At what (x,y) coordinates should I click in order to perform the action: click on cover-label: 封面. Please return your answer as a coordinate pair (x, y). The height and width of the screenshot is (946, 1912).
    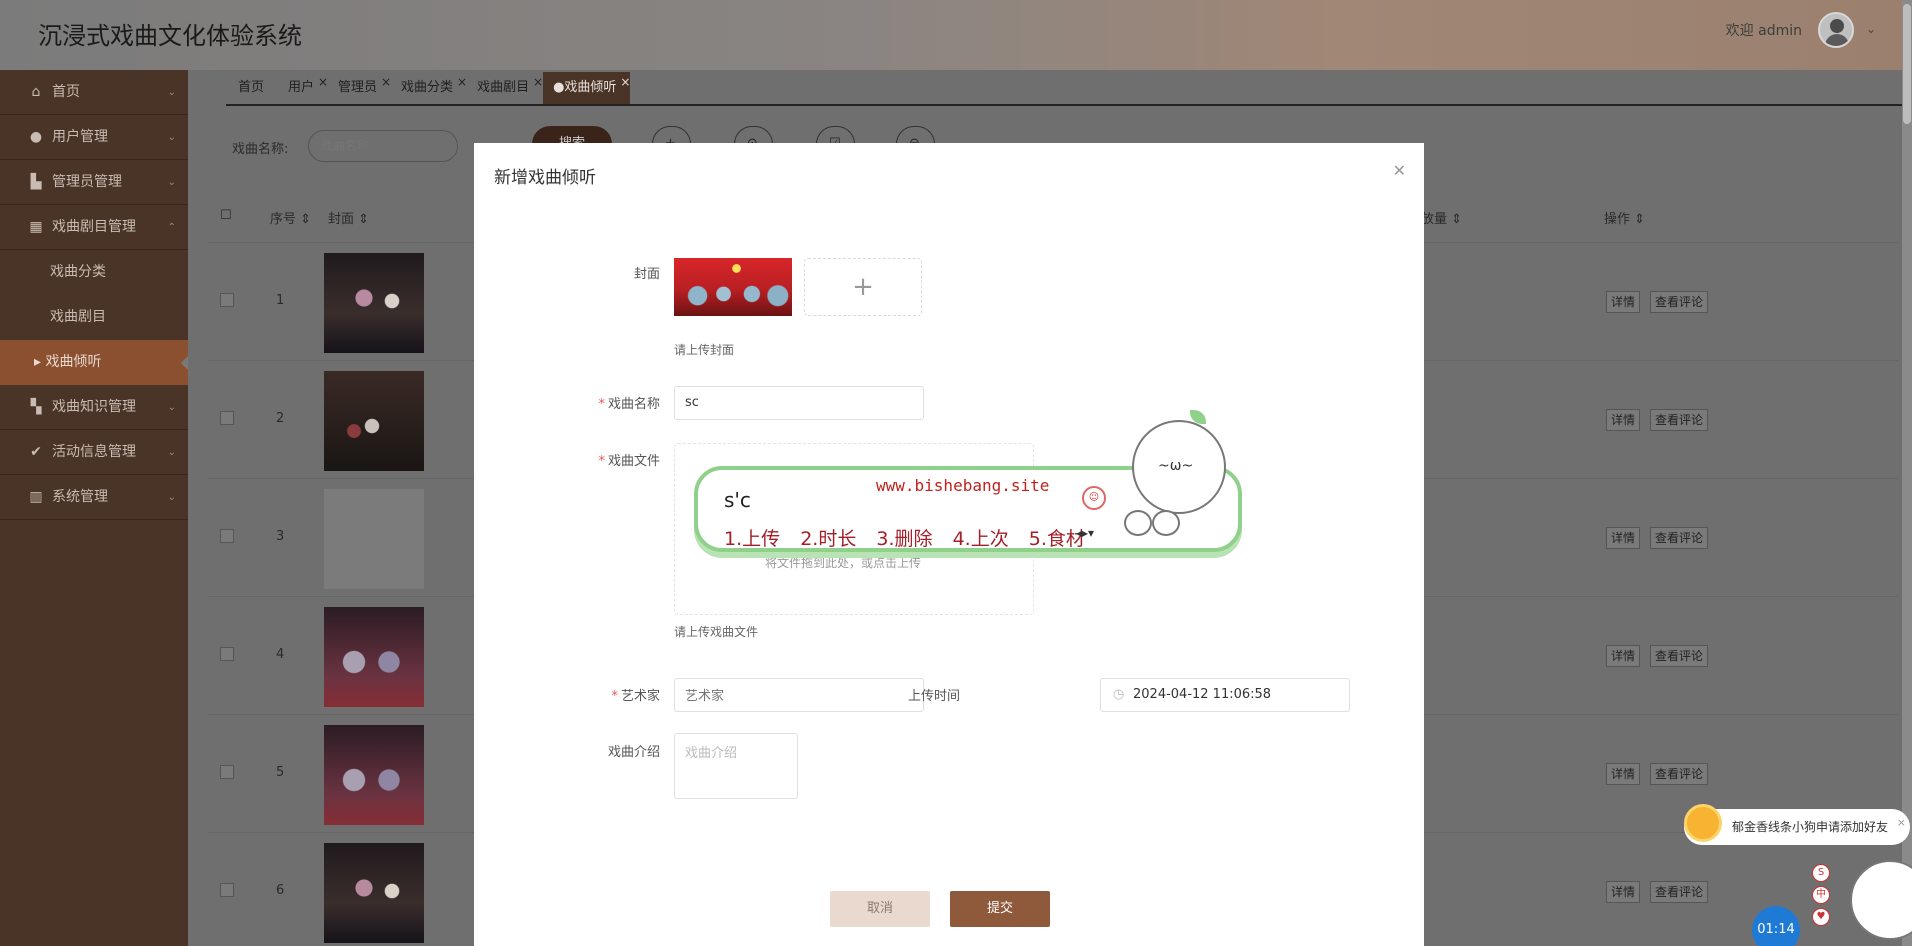
    Looking at the image, I should click on (646, 274).